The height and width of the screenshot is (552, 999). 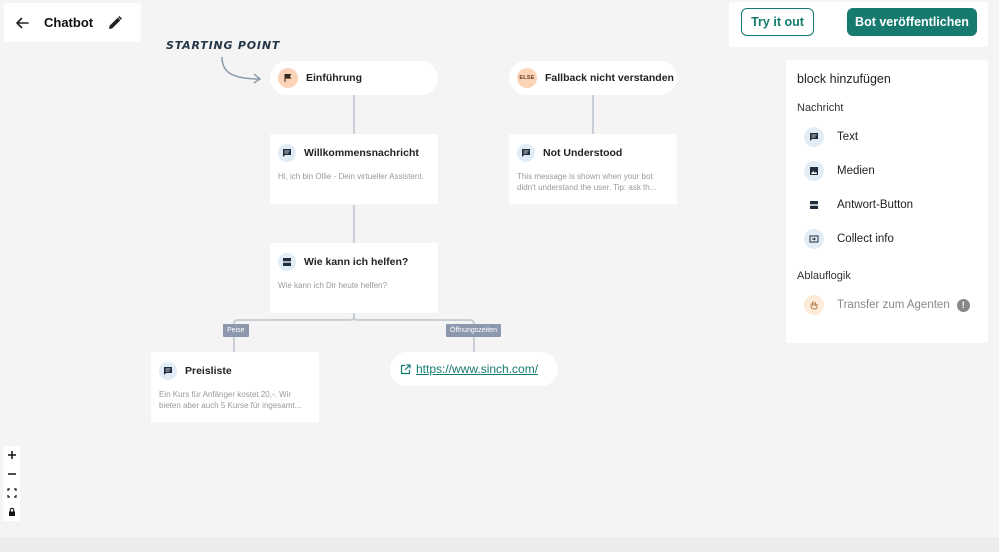 What do you see at coordinates (865, 239) in the screenshot?
I see `block-item-label: Collect info` at bounding box center [865, 239].